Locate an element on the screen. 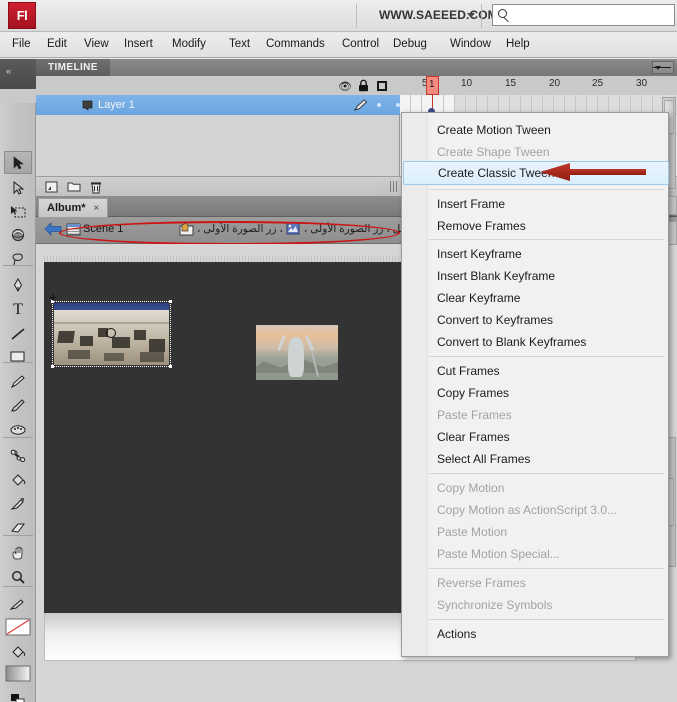 Image resolution: width=677 pixels, height=702 pixels. stroke-color-tool is located at coordinates (18, 604).